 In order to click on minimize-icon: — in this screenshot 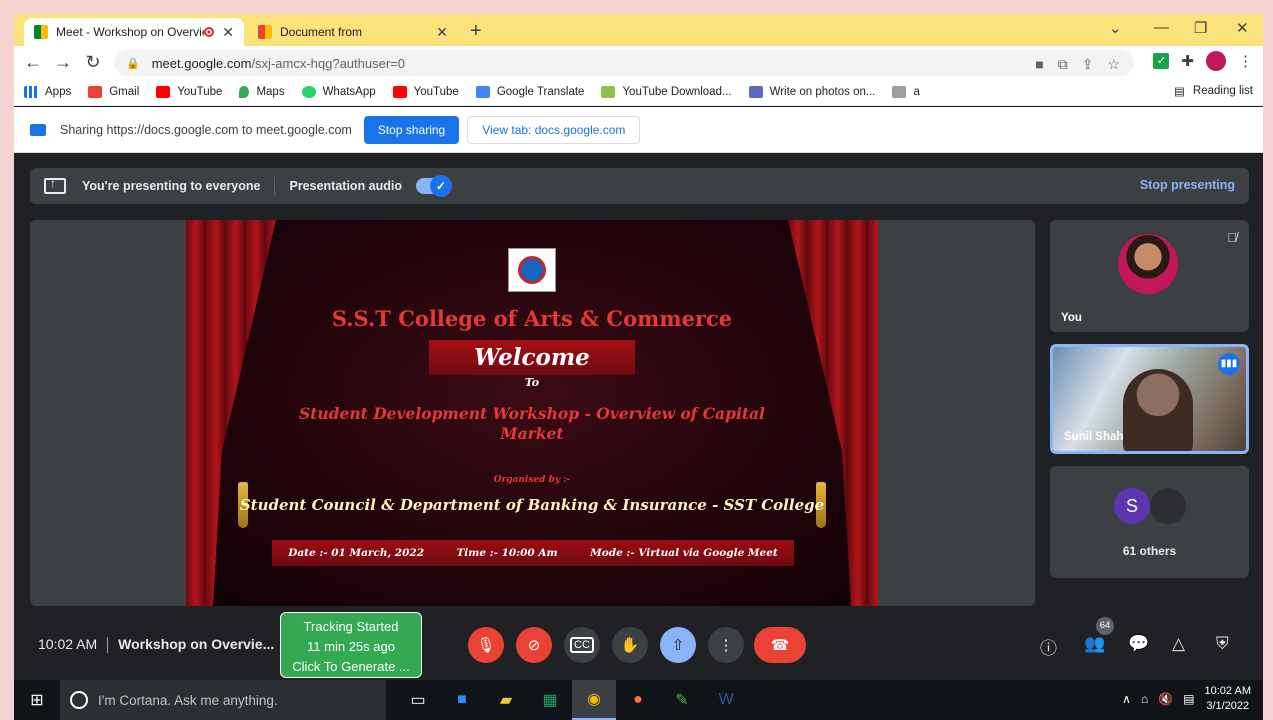, I will do `click(1161, 27)`.